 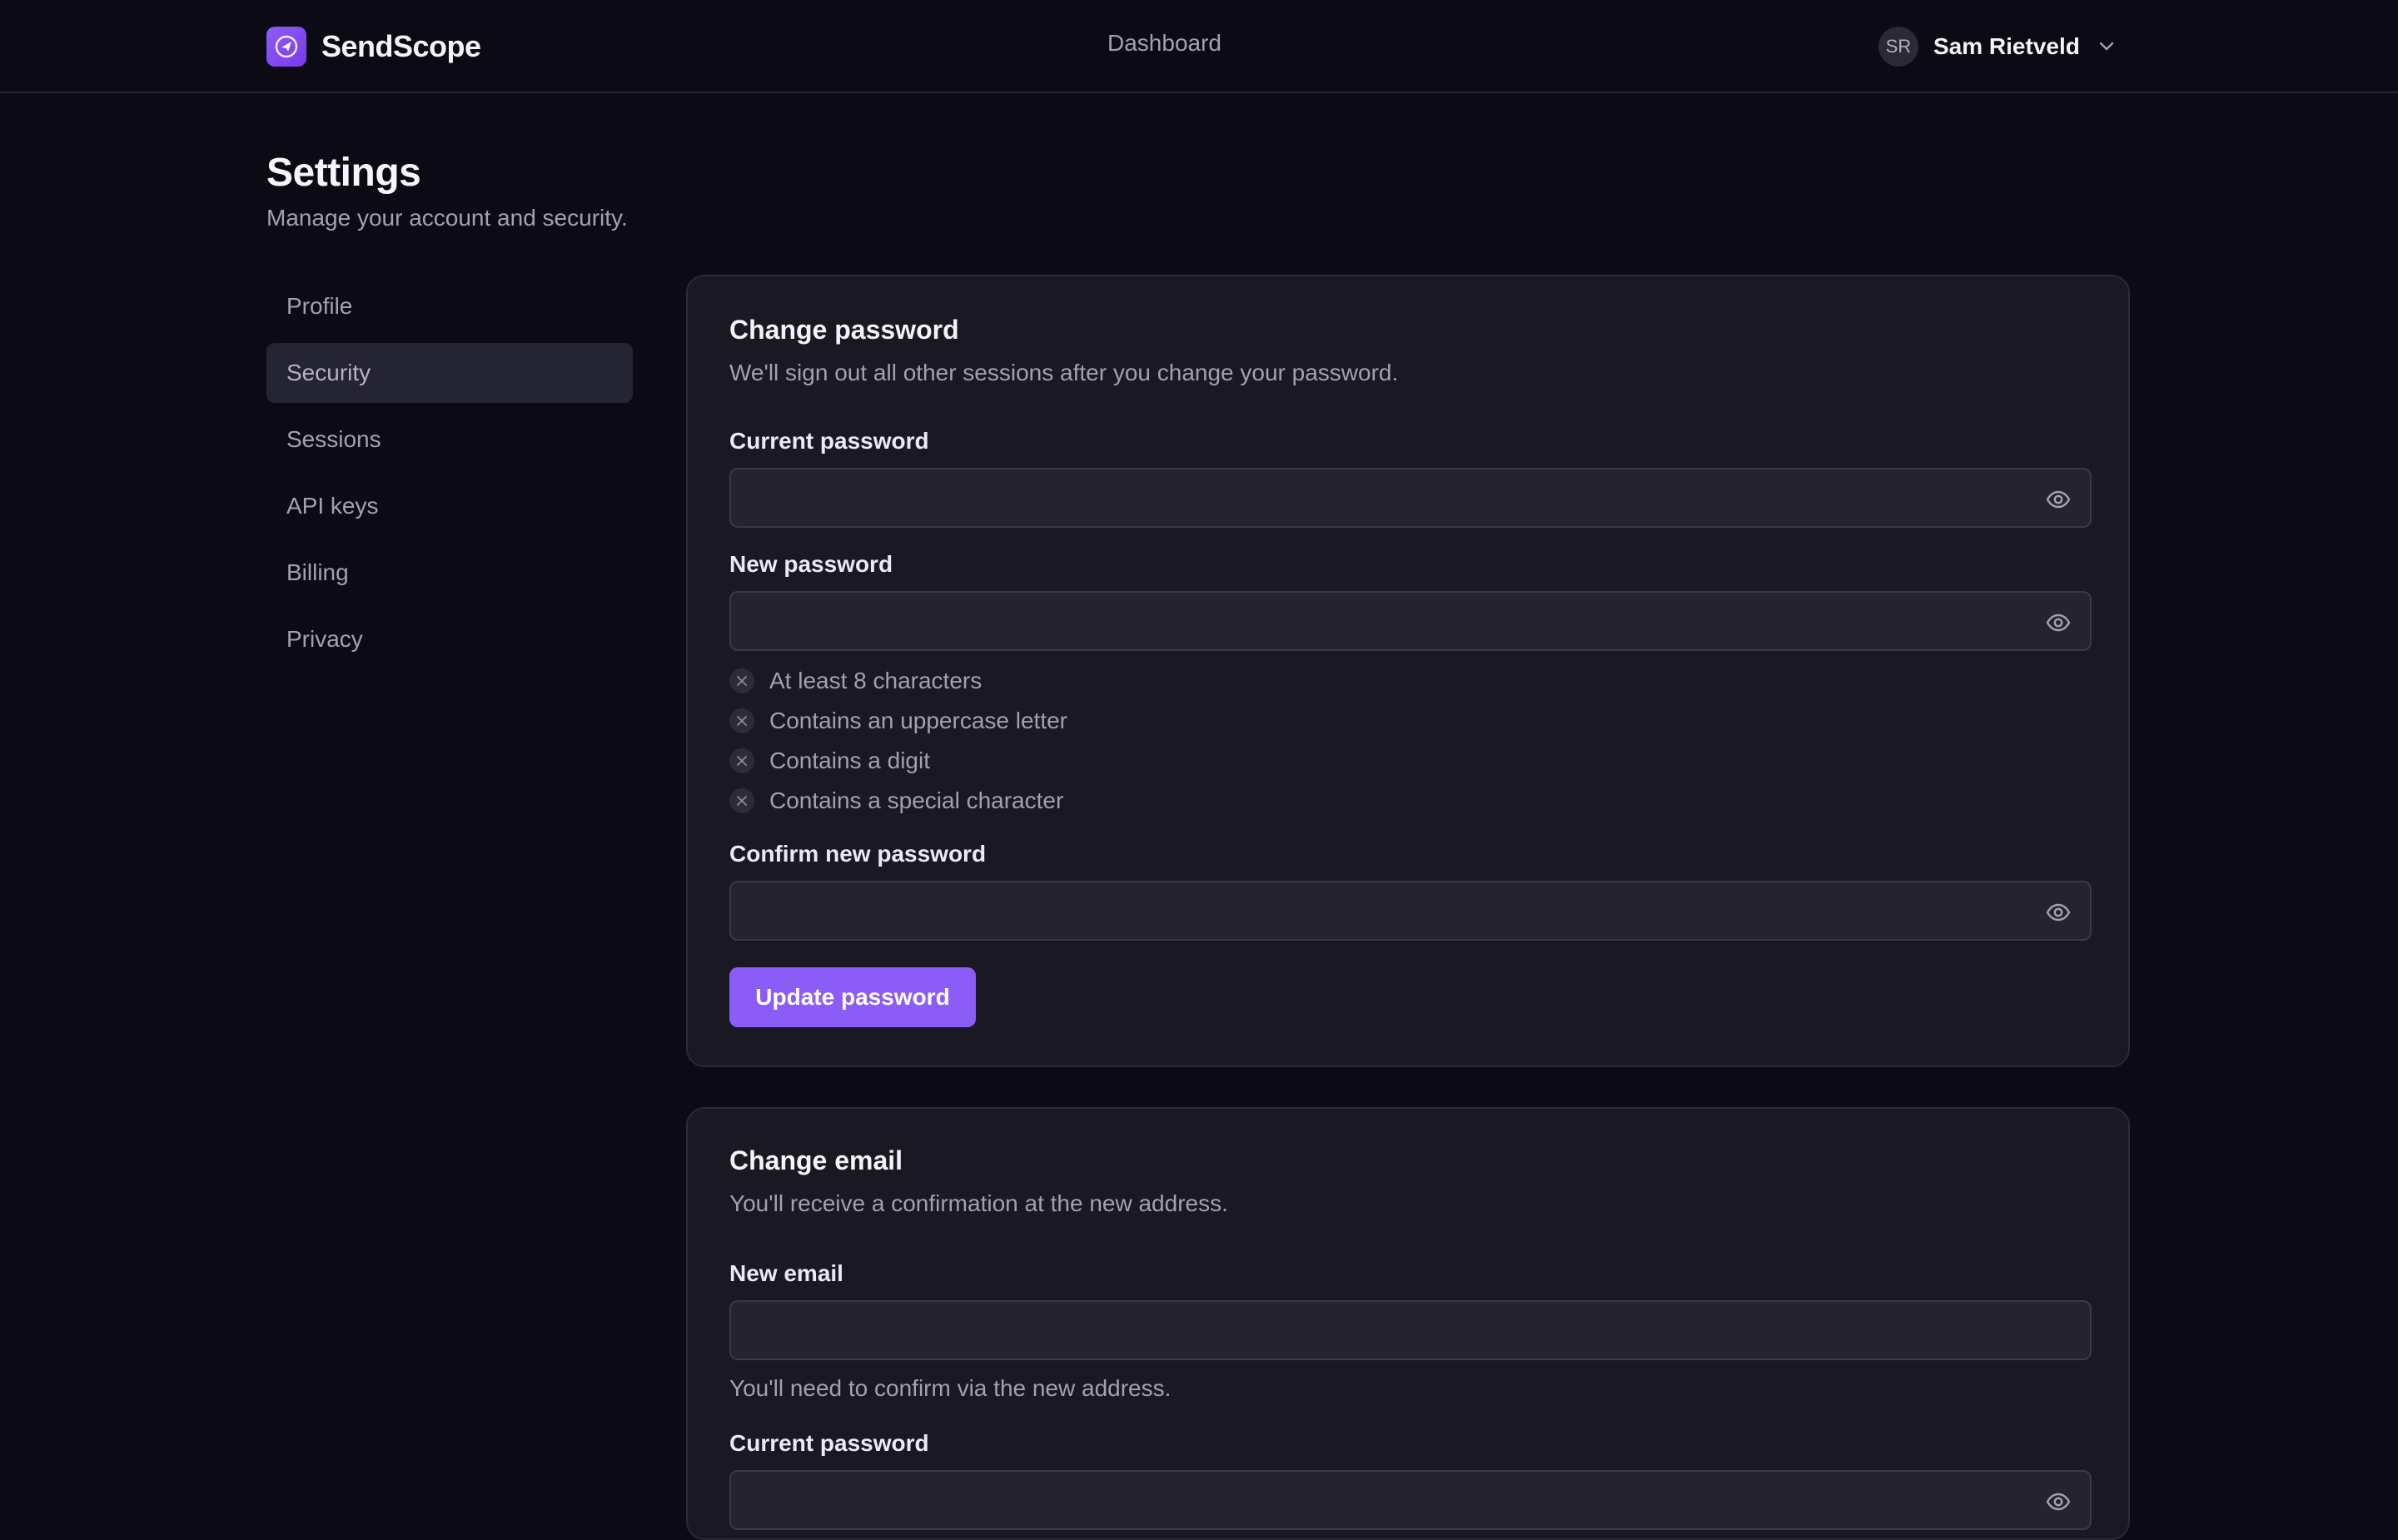 What do you see at coordinates (1164, 43) in the screenshot?
I see `nav-link-dashboard: Dashboard` at bounding box center [1164, 43].